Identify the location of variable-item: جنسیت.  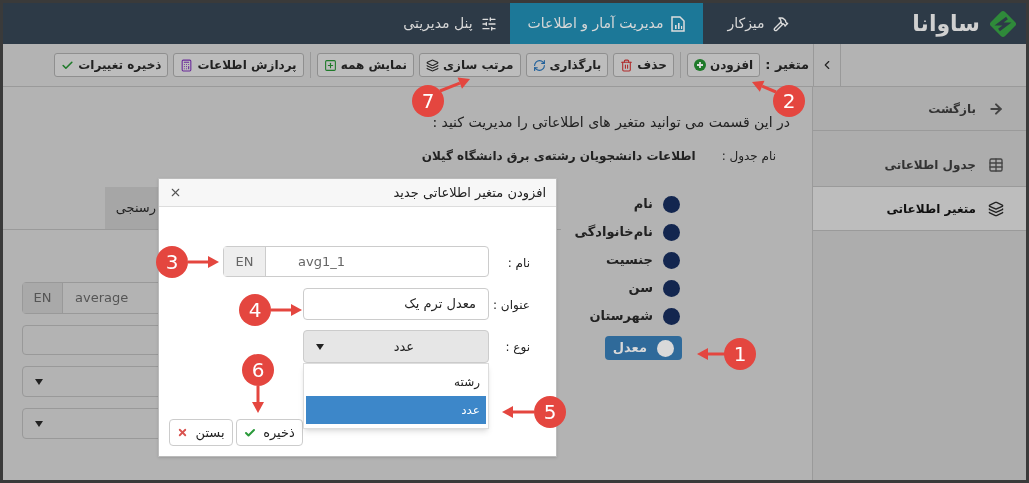
(643, 260).